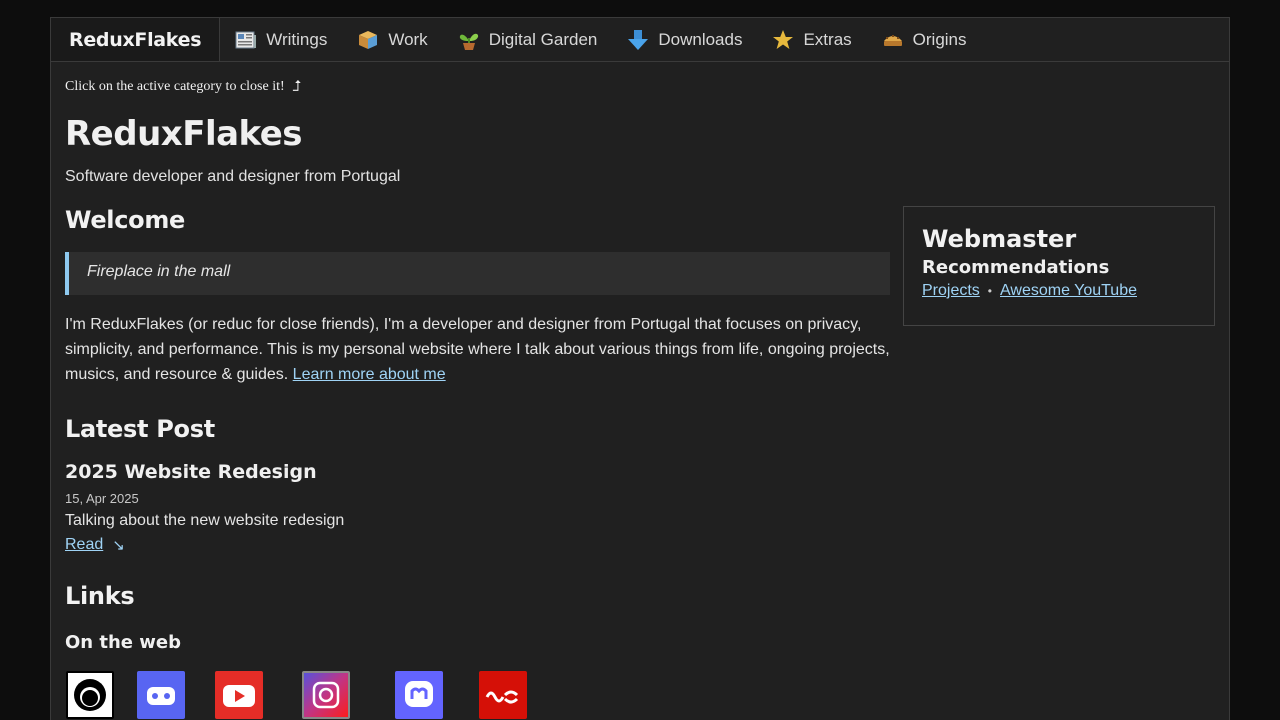 The width and height of the screenshot is (1280, 720). What do you see at coordinates (408, 39) in the screenshot?
I see `nav-label: Work` at bounding box center [408, 39].